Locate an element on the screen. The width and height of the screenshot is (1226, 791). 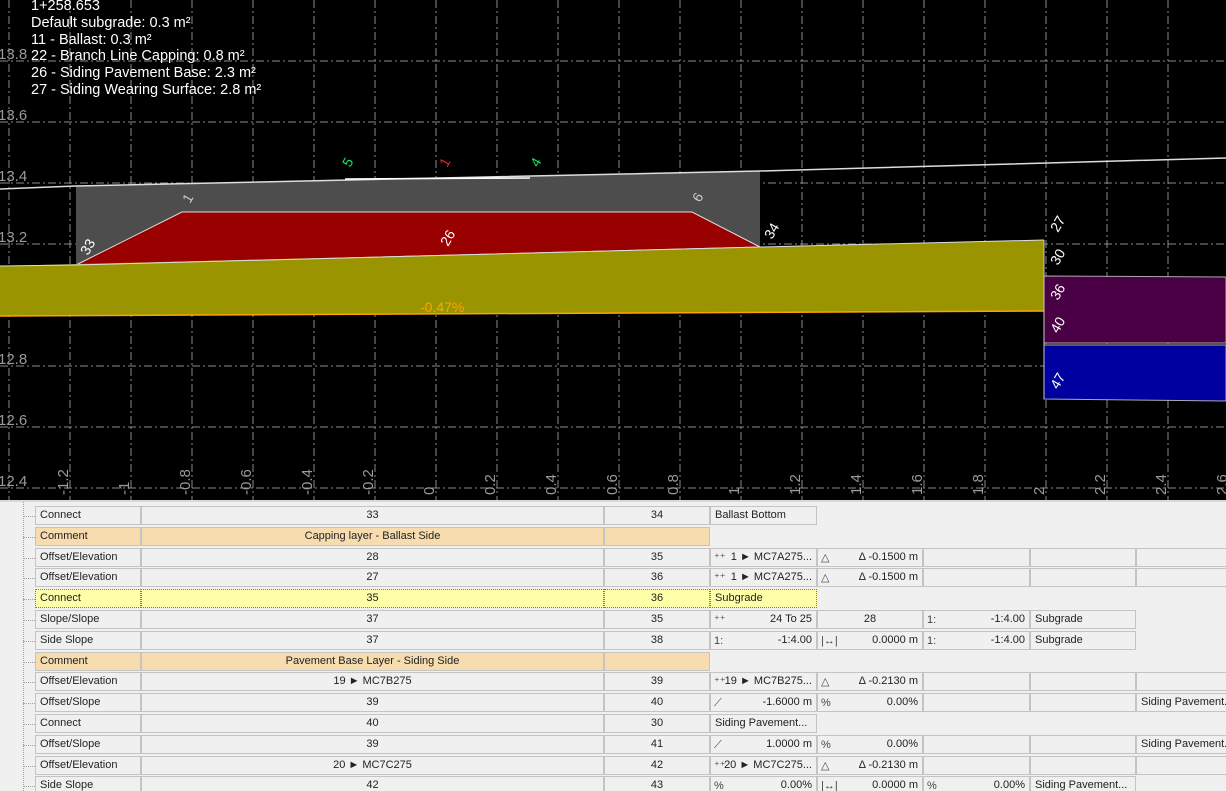
table-cell: Capping layer - Ballast Side is located at coordinates (372, 536).